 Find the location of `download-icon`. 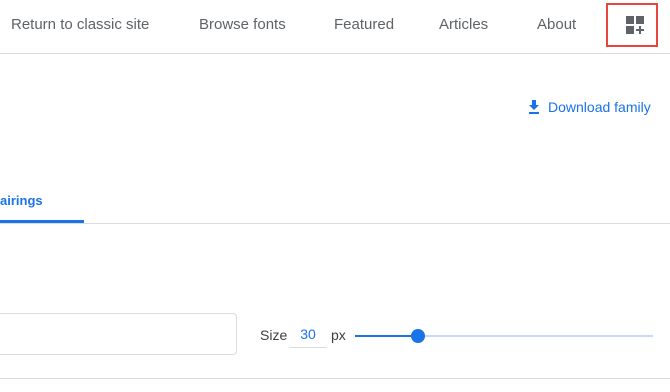

download-icon is located at coordinates (534, 107).